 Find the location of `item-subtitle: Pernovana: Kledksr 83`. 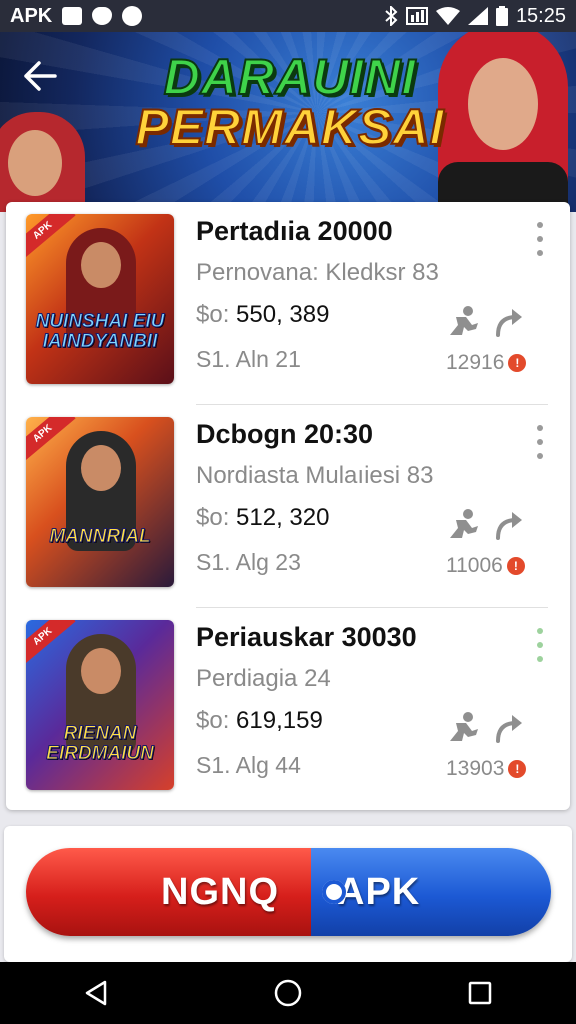

item-subtitle: Pernovana: Kledksr 83 is located at coordinates (317, 272).